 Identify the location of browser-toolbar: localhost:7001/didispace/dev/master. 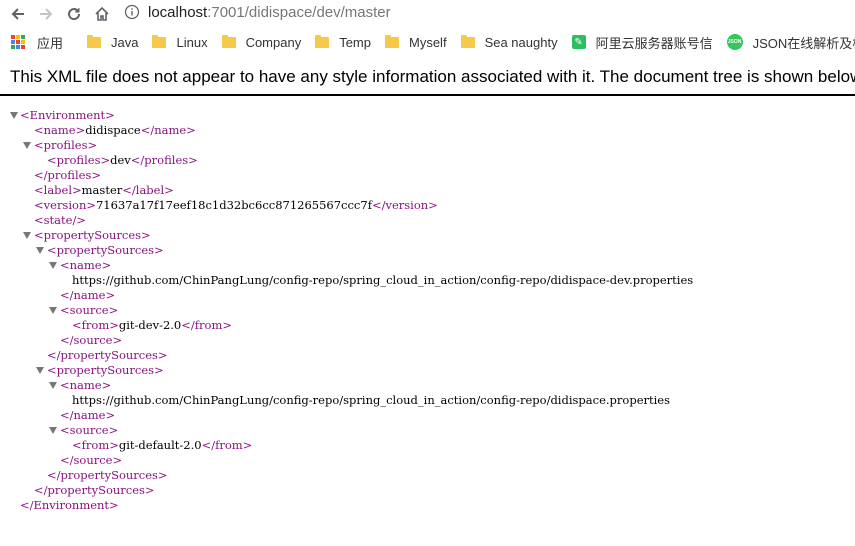
(427, 14).